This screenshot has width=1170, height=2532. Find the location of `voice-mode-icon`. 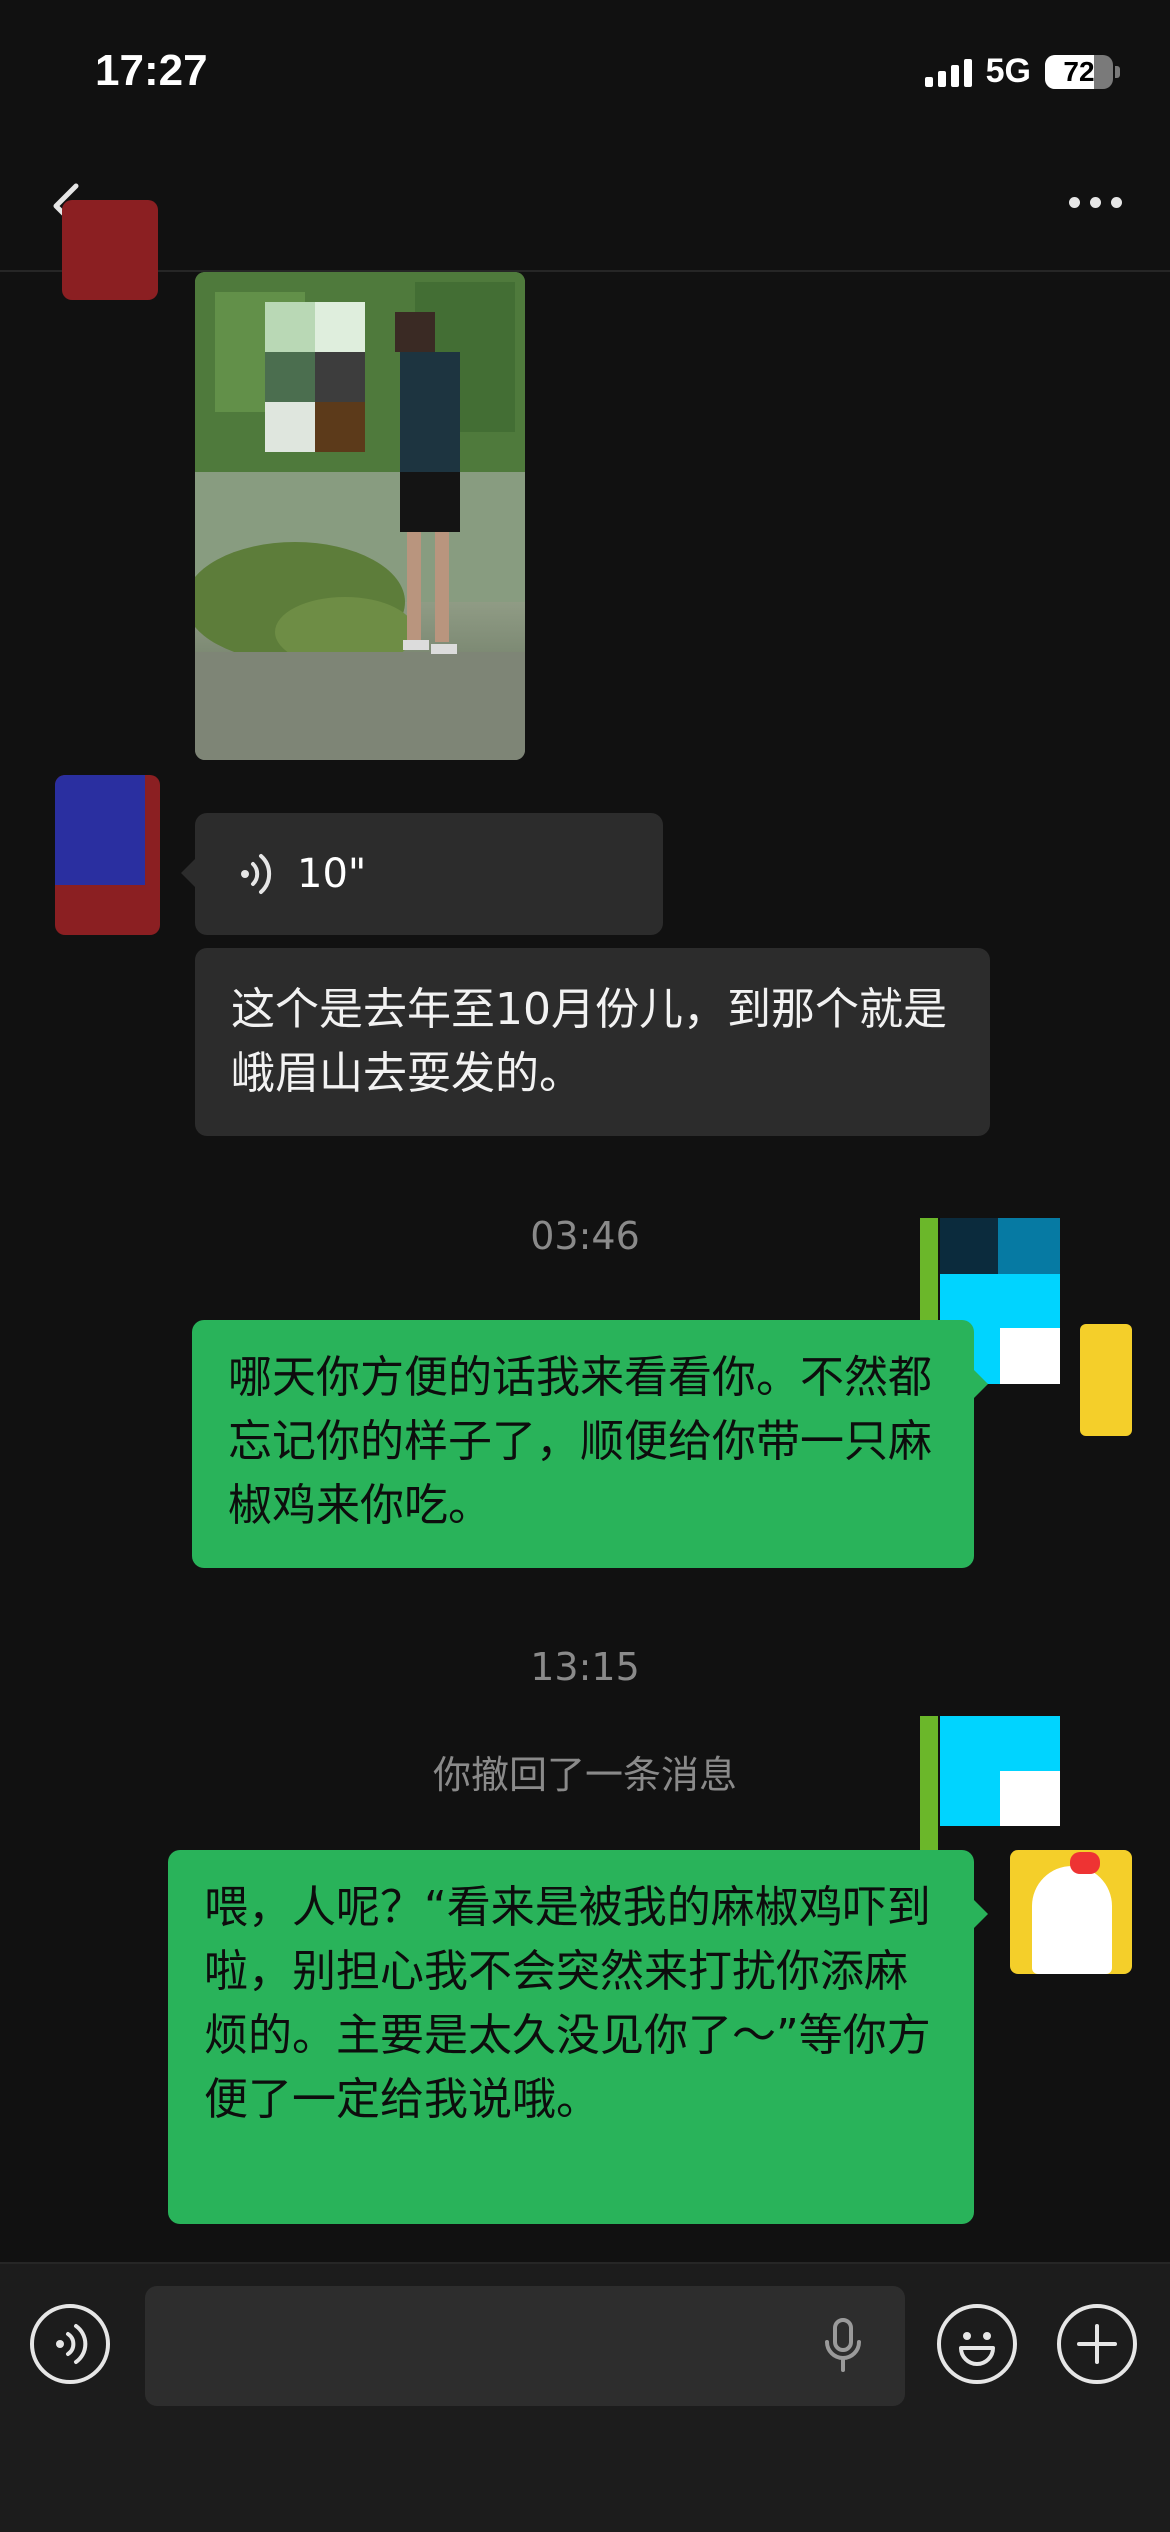

voice-mode-icon is located at coordinates (72, 2344).